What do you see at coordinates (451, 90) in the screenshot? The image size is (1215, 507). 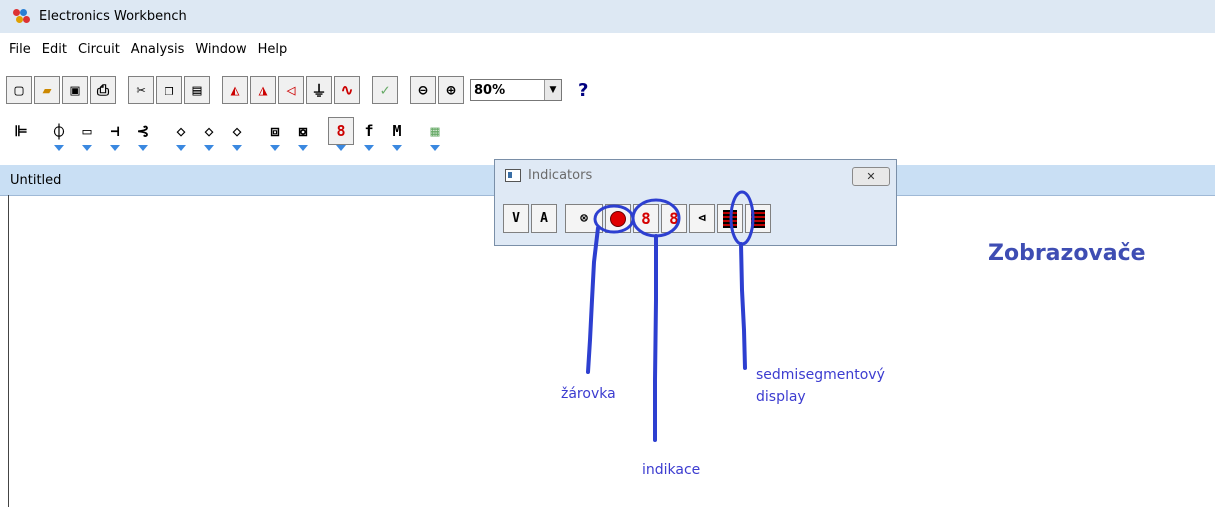 I see `zoom-in-icon: ⊕` at bounding box center [451, 90].